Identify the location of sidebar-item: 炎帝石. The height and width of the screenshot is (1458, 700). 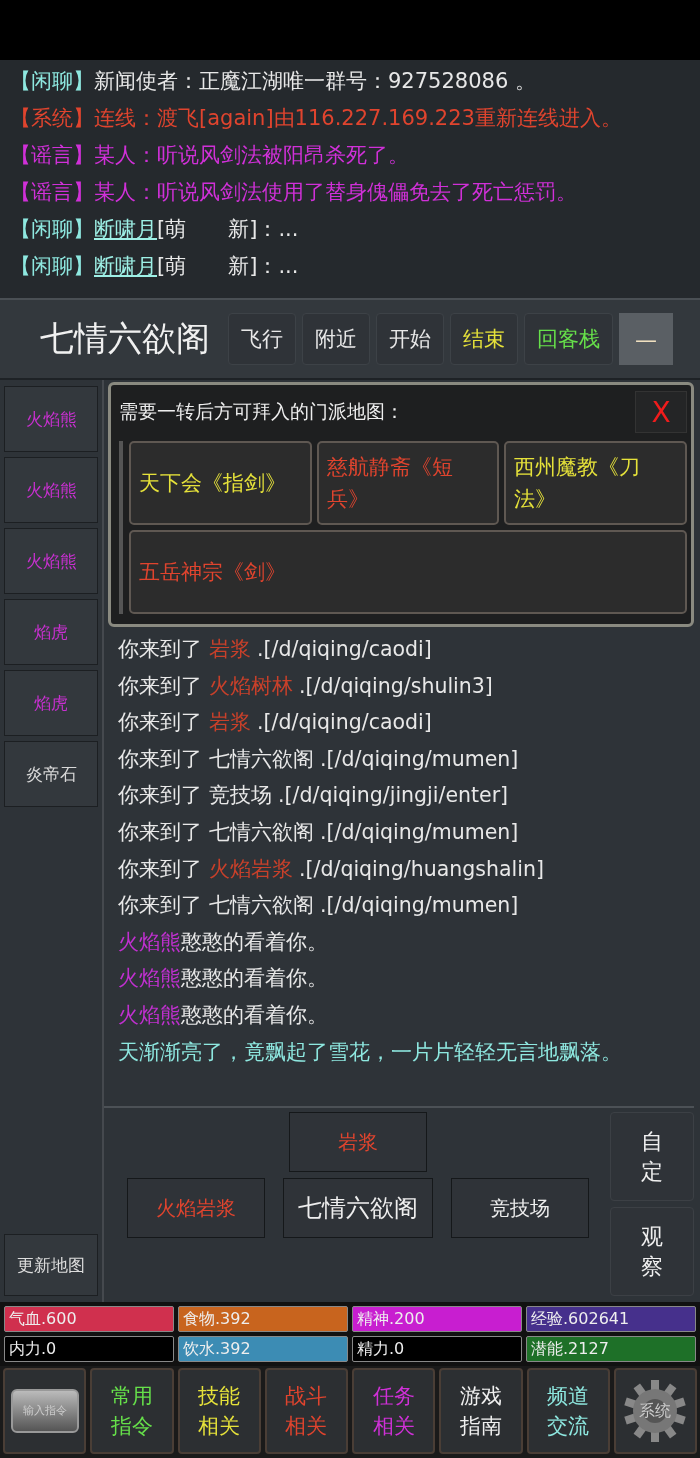
(51, 774).